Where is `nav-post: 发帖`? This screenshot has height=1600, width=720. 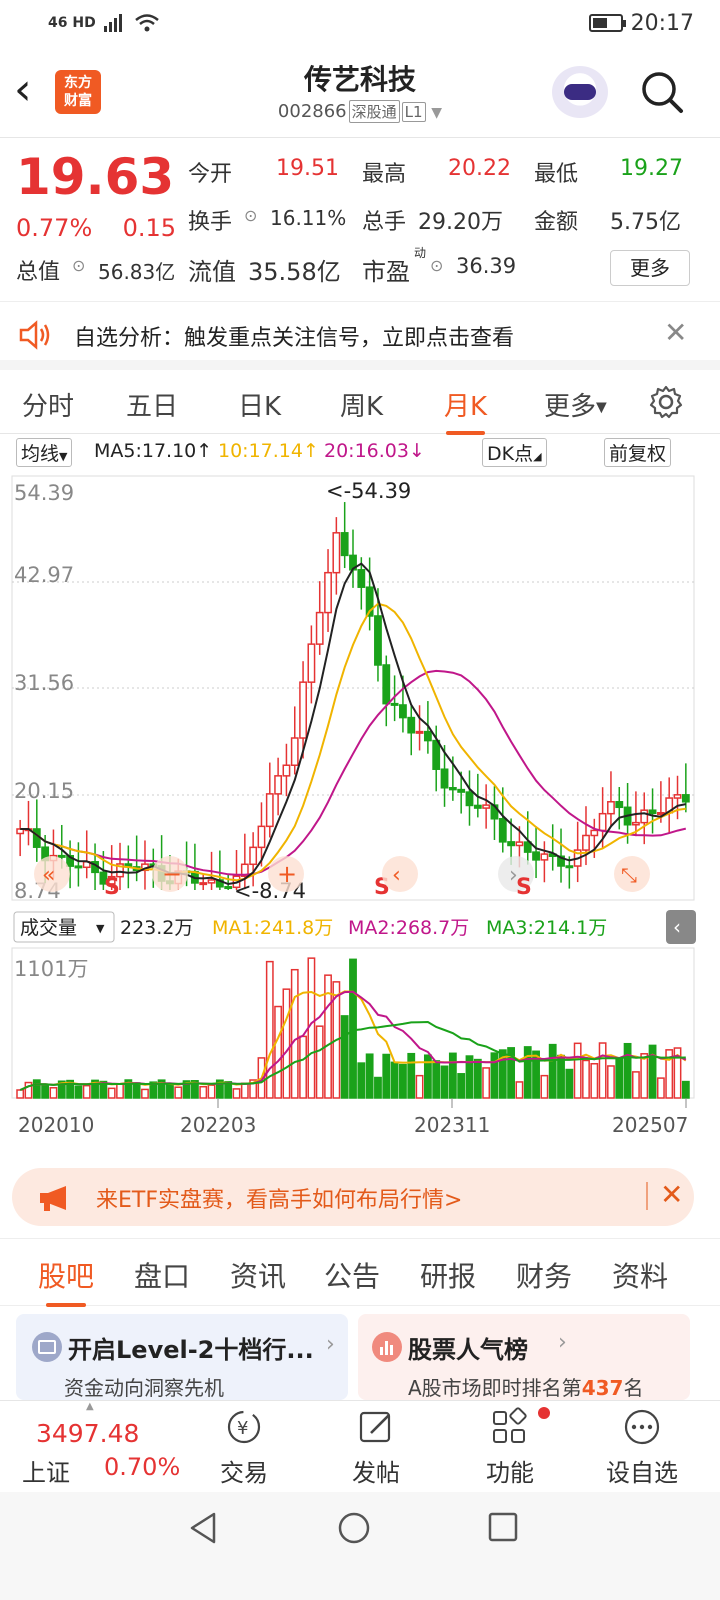
nav-post: 发帖 is located at coordinates (376, 1447).